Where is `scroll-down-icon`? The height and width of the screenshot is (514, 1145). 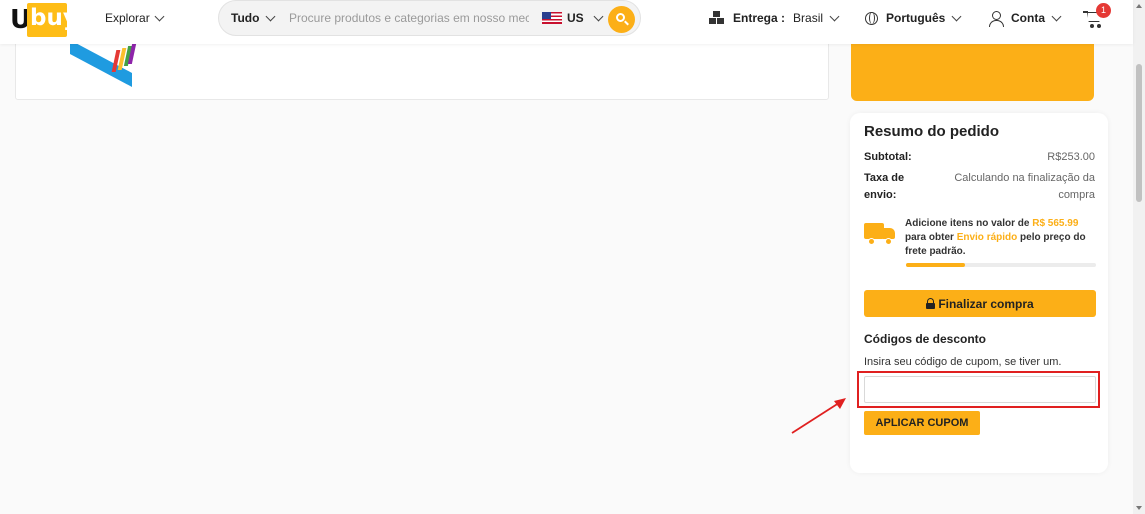
scroll-down-icon is located at coordinates (1139, 508).